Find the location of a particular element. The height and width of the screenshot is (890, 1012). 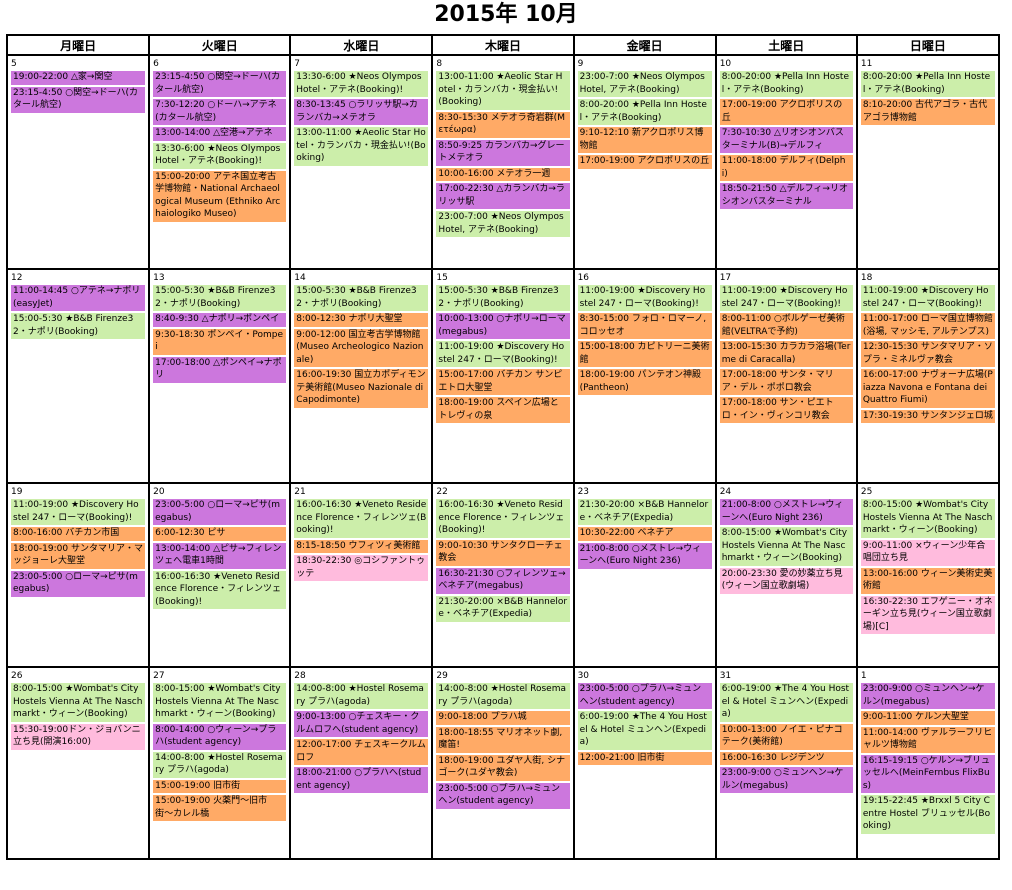

day-number: 17 is located at coordinates (786, 278).